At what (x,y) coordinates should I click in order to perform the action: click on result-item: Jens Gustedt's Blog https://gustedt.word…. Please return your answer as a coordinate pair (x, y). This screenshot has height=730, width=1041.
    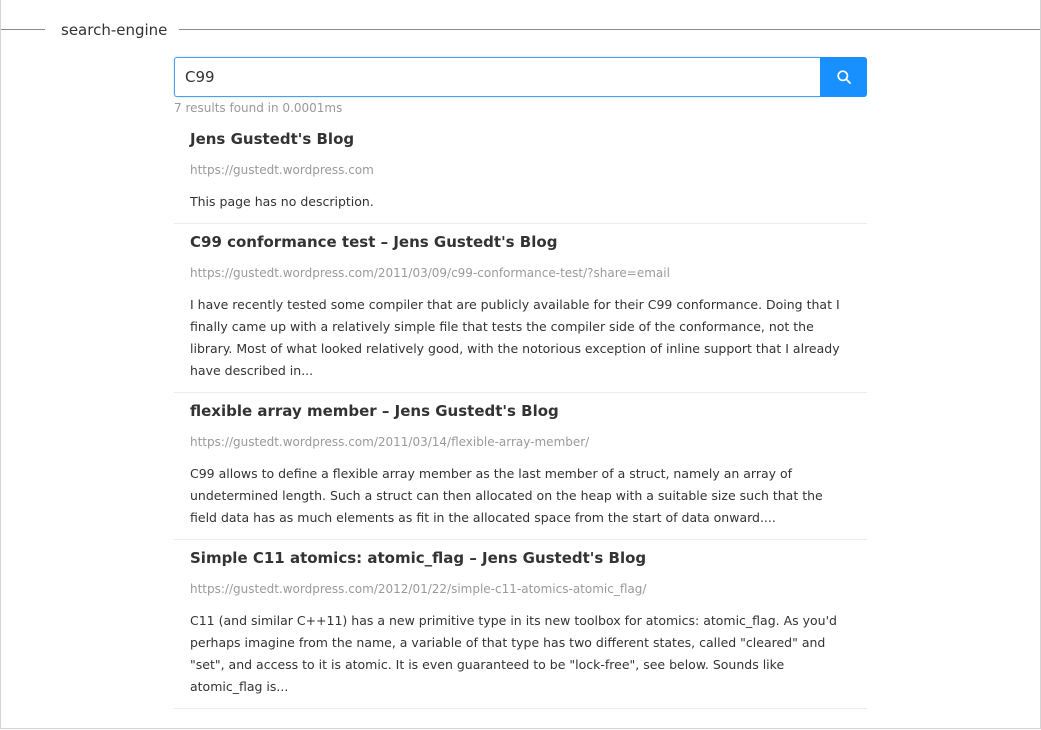
    Looking at the image, I should click on (520, 172).